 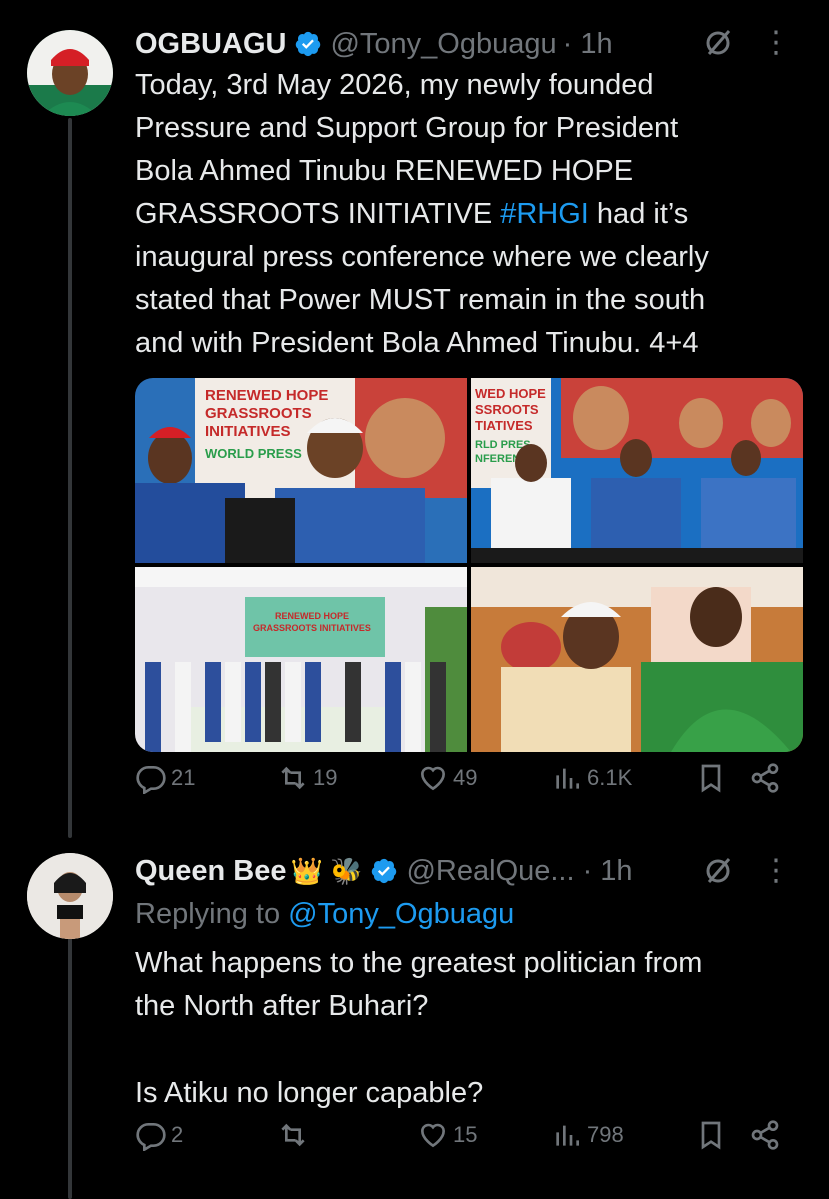 I want to click on reply-button: 21, so click(x=165, y=778).